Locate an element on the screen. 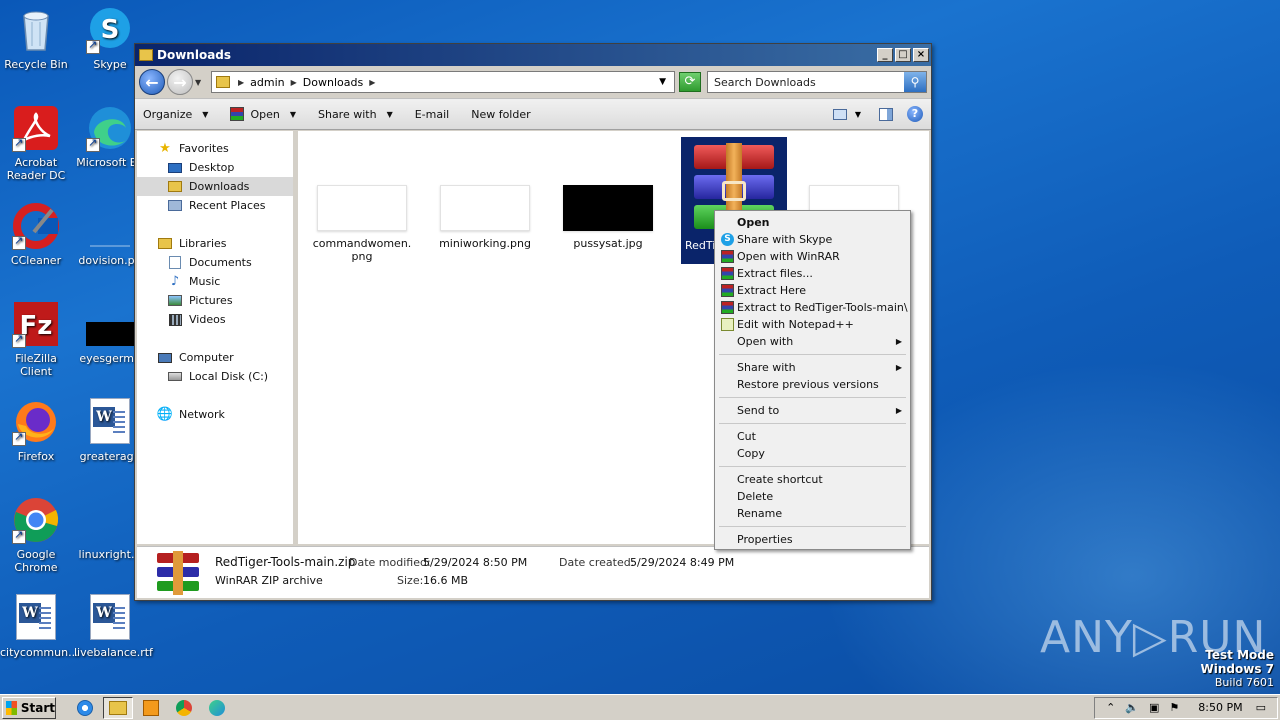  action-center-flag-icon: ⚑ is located at coordinates (1174, 707).